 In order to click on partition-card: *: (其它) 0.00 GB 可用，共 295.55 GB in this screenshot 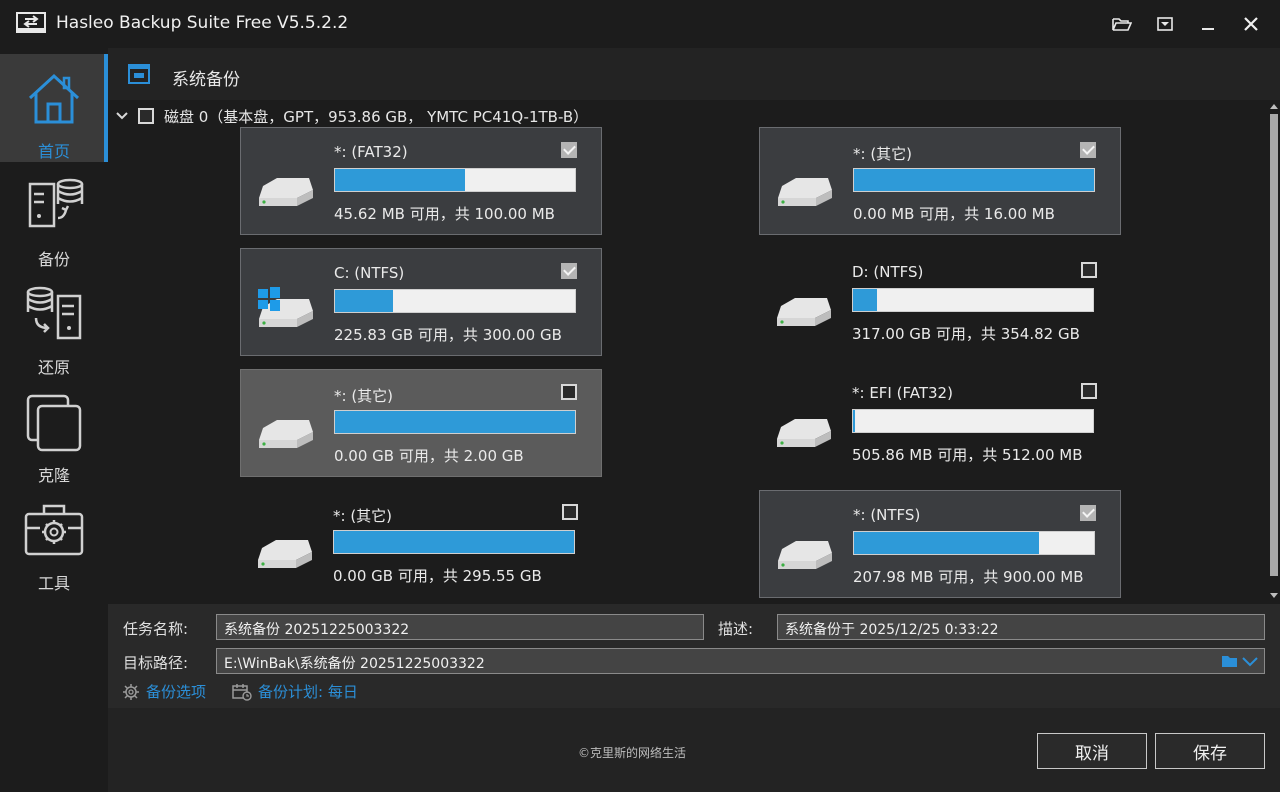, I will do `click(421, 544)`.